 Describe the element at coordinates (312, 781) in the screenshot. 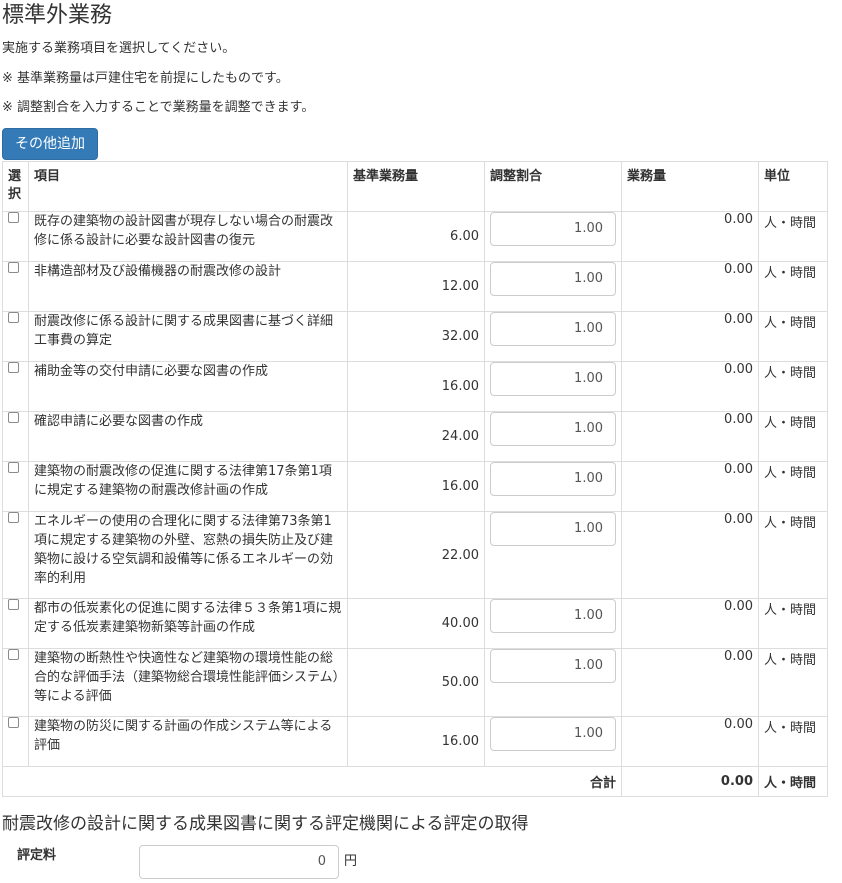

I see `total-label: 合計` at that location.